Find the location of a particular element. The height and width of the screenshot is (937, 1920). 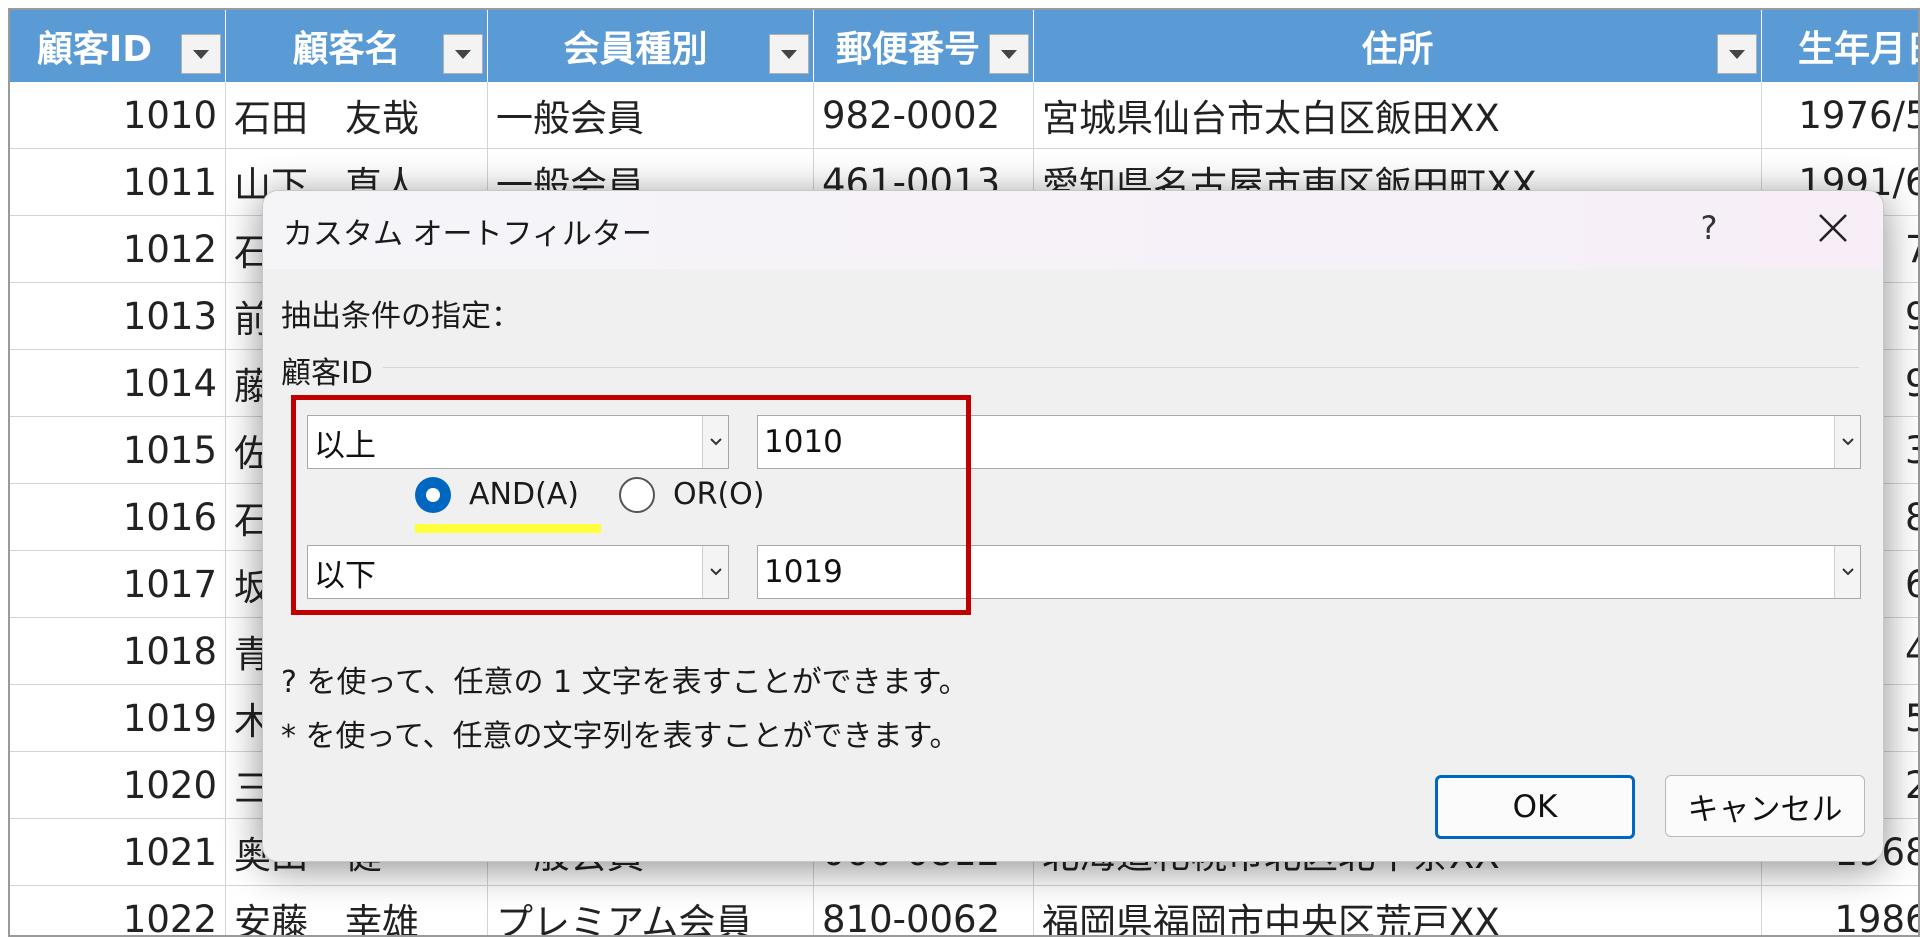

table-cell: 一般会員 is located at coordinates (651, 115).